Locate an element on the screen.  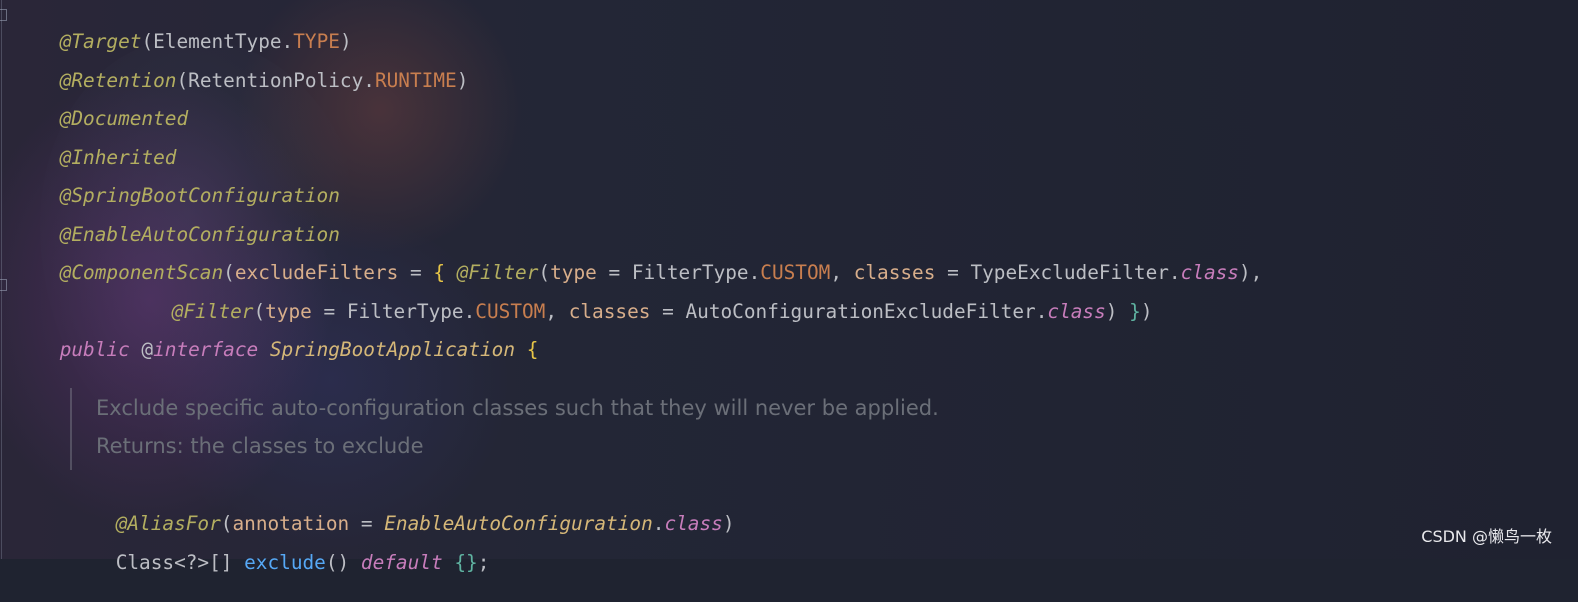
code-line-inherited: @Inherited is located at coordinates (95, 144).